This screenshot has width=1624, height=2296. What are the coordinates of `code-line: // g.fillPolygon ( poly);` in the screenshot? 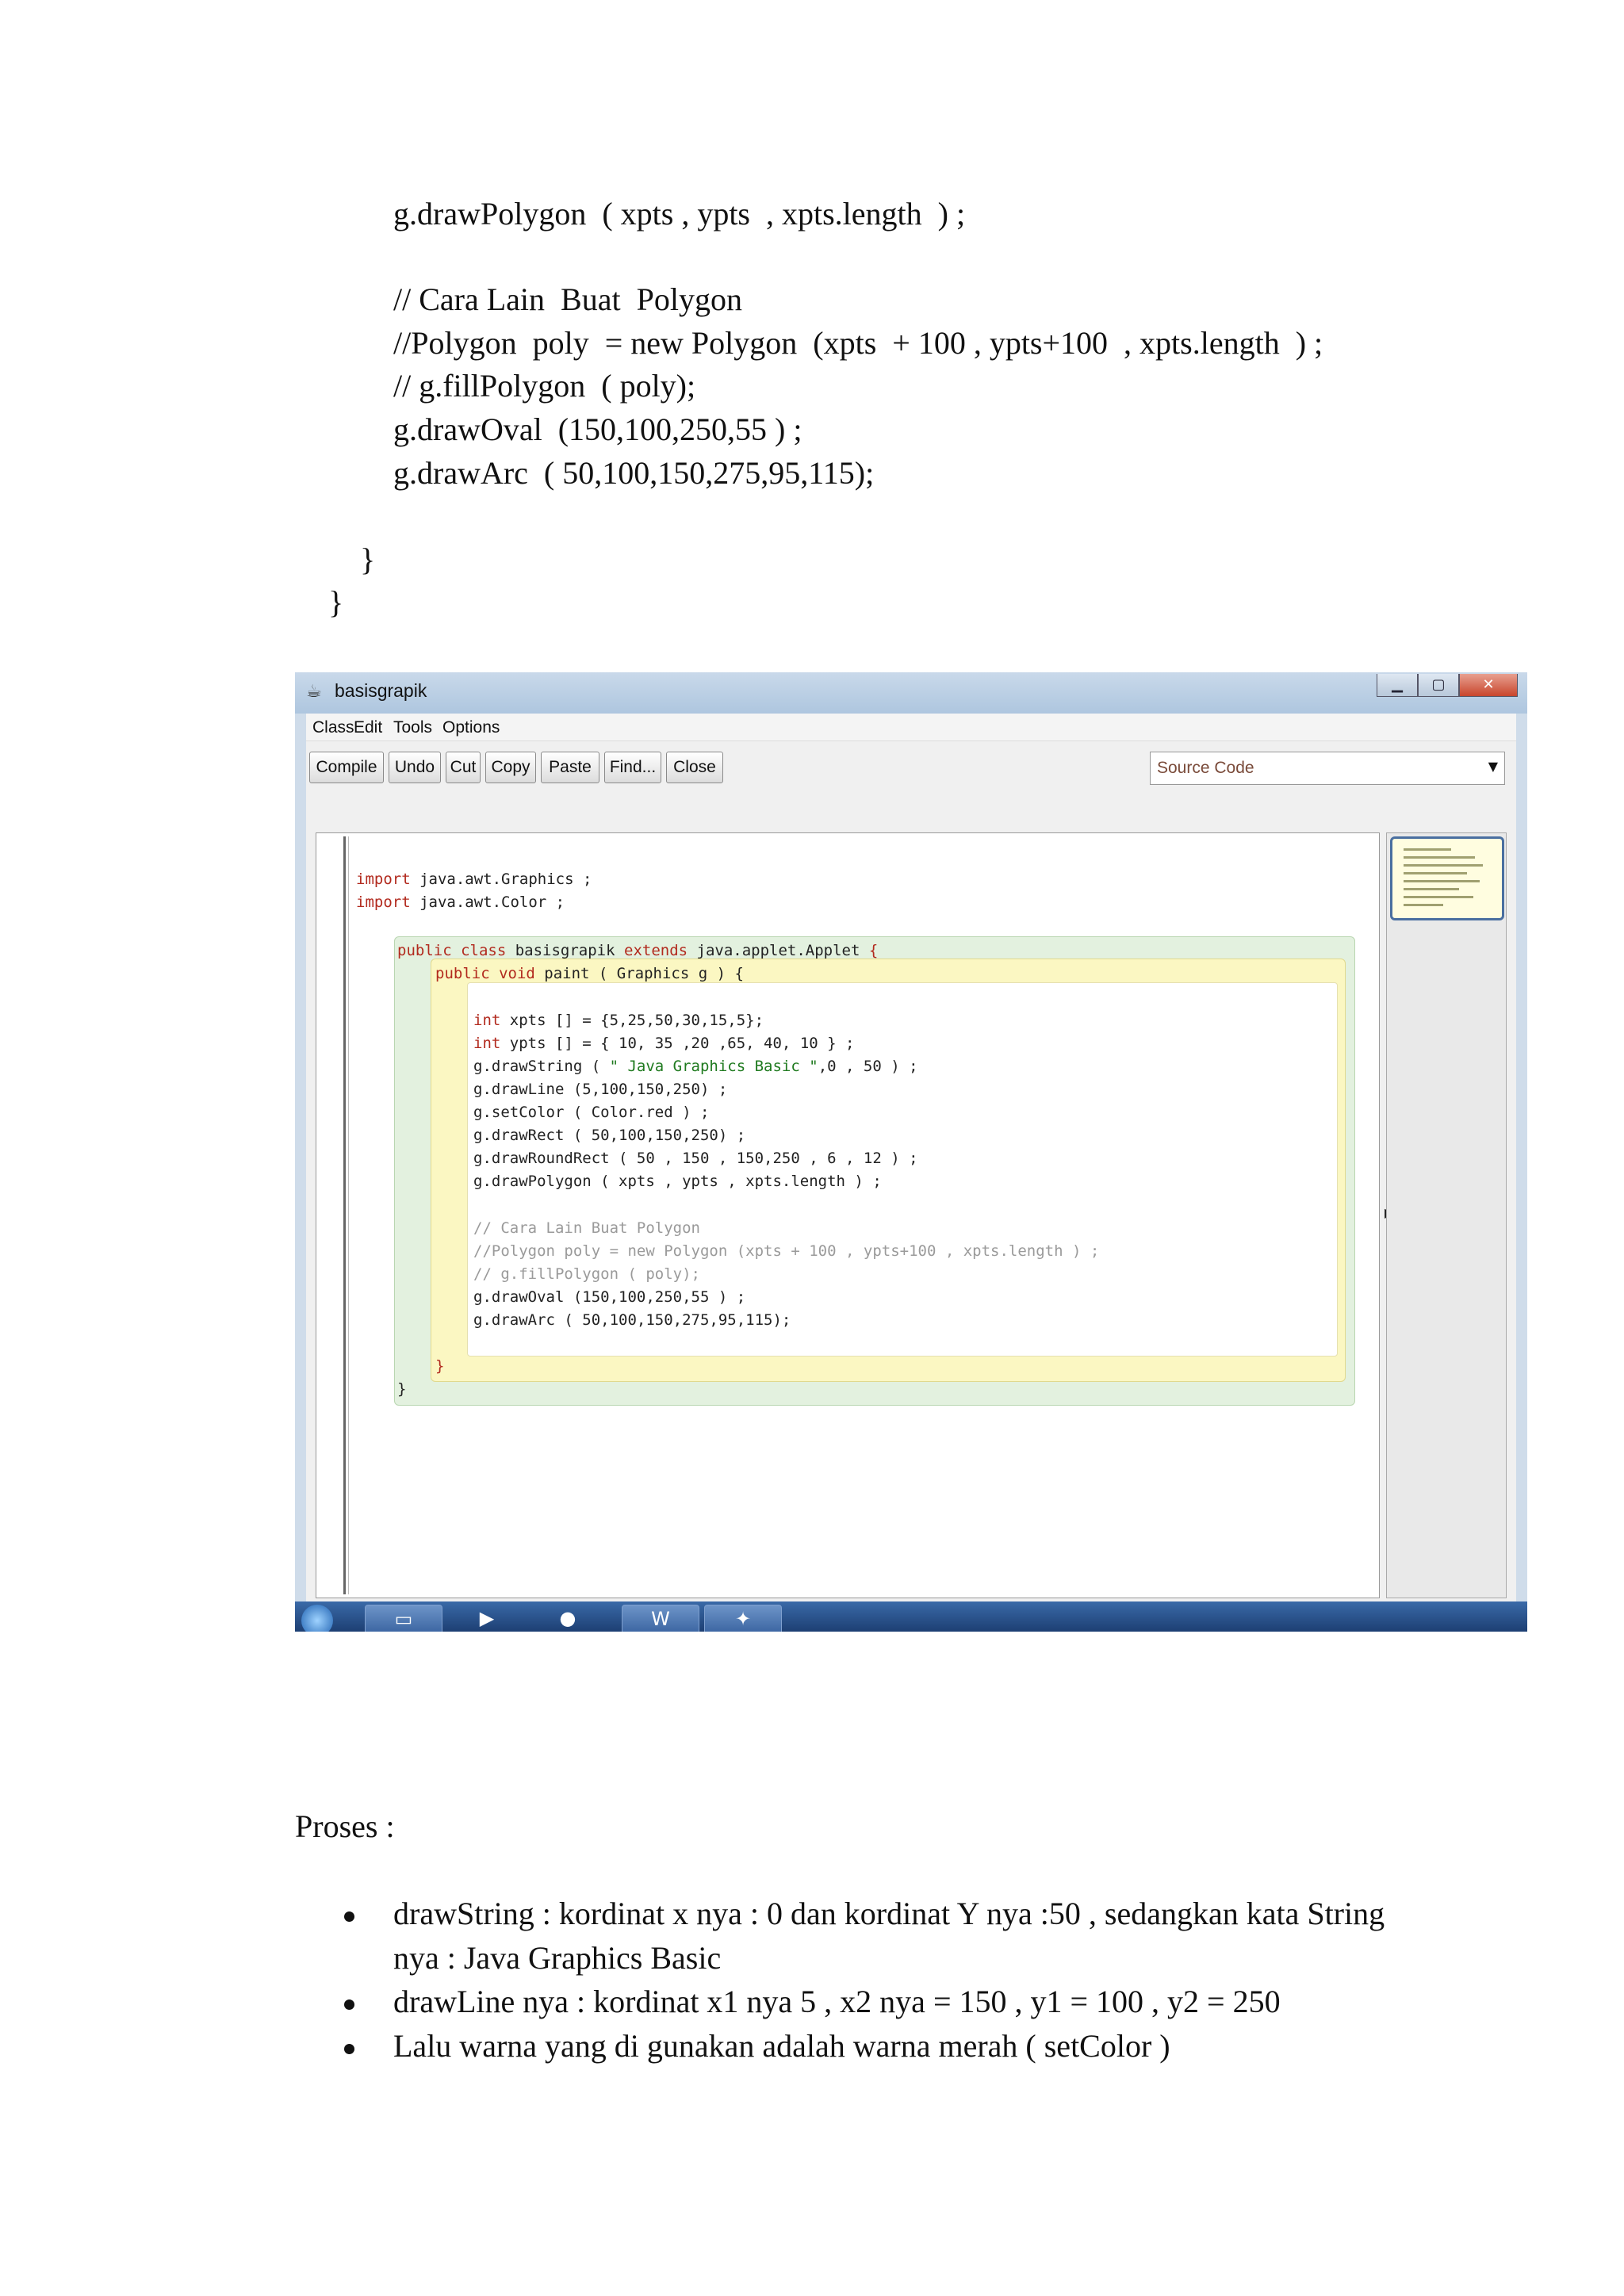 It's located at (544, 386).